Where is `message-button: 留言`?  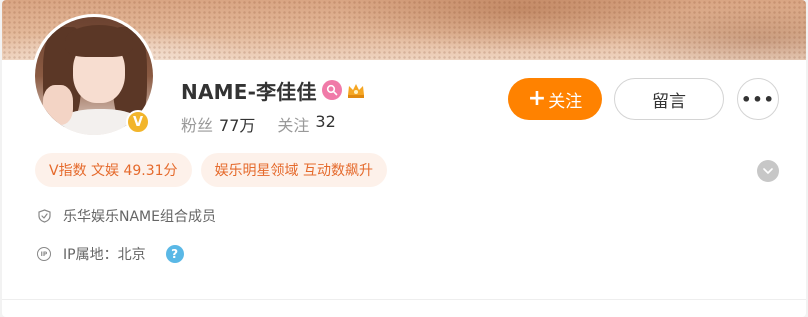 message-button: 留言 is located at coordinates (669, 99).